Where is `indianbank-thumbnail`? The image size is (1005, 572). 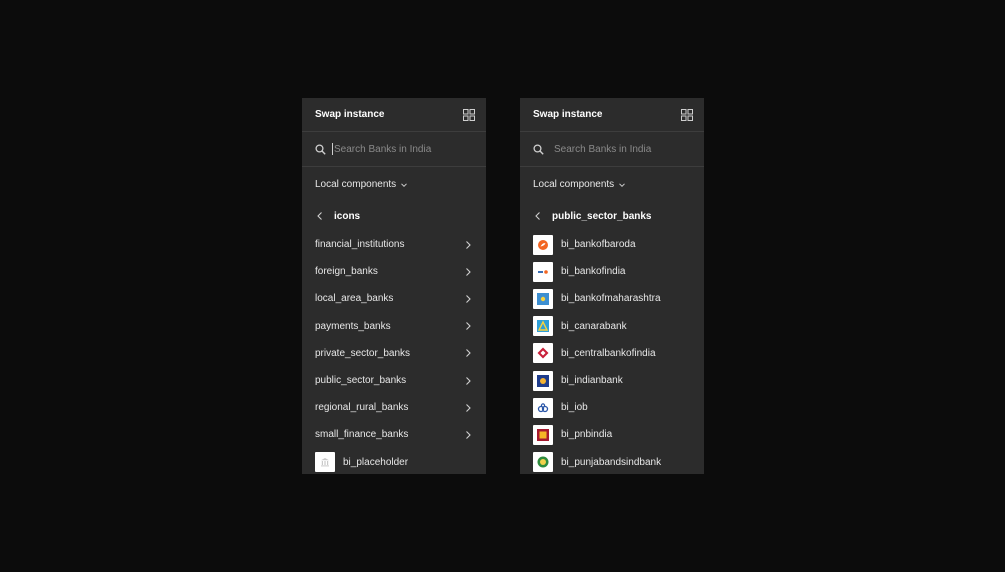 indianbank-thumbnail is located at coordinates (543, 380).